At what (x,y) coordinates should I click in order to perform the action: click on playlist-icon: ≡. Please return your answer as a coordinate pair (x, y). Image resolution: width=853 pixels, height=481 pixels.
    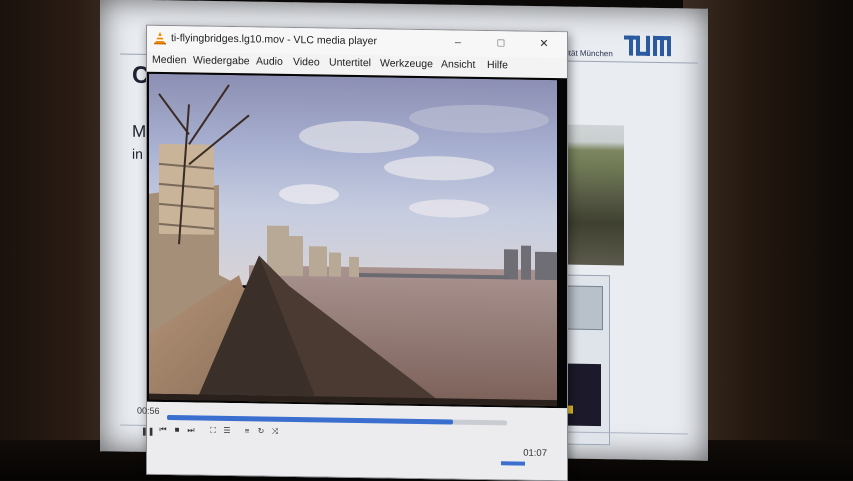
    Looking at the image, I should click on (247, 431).